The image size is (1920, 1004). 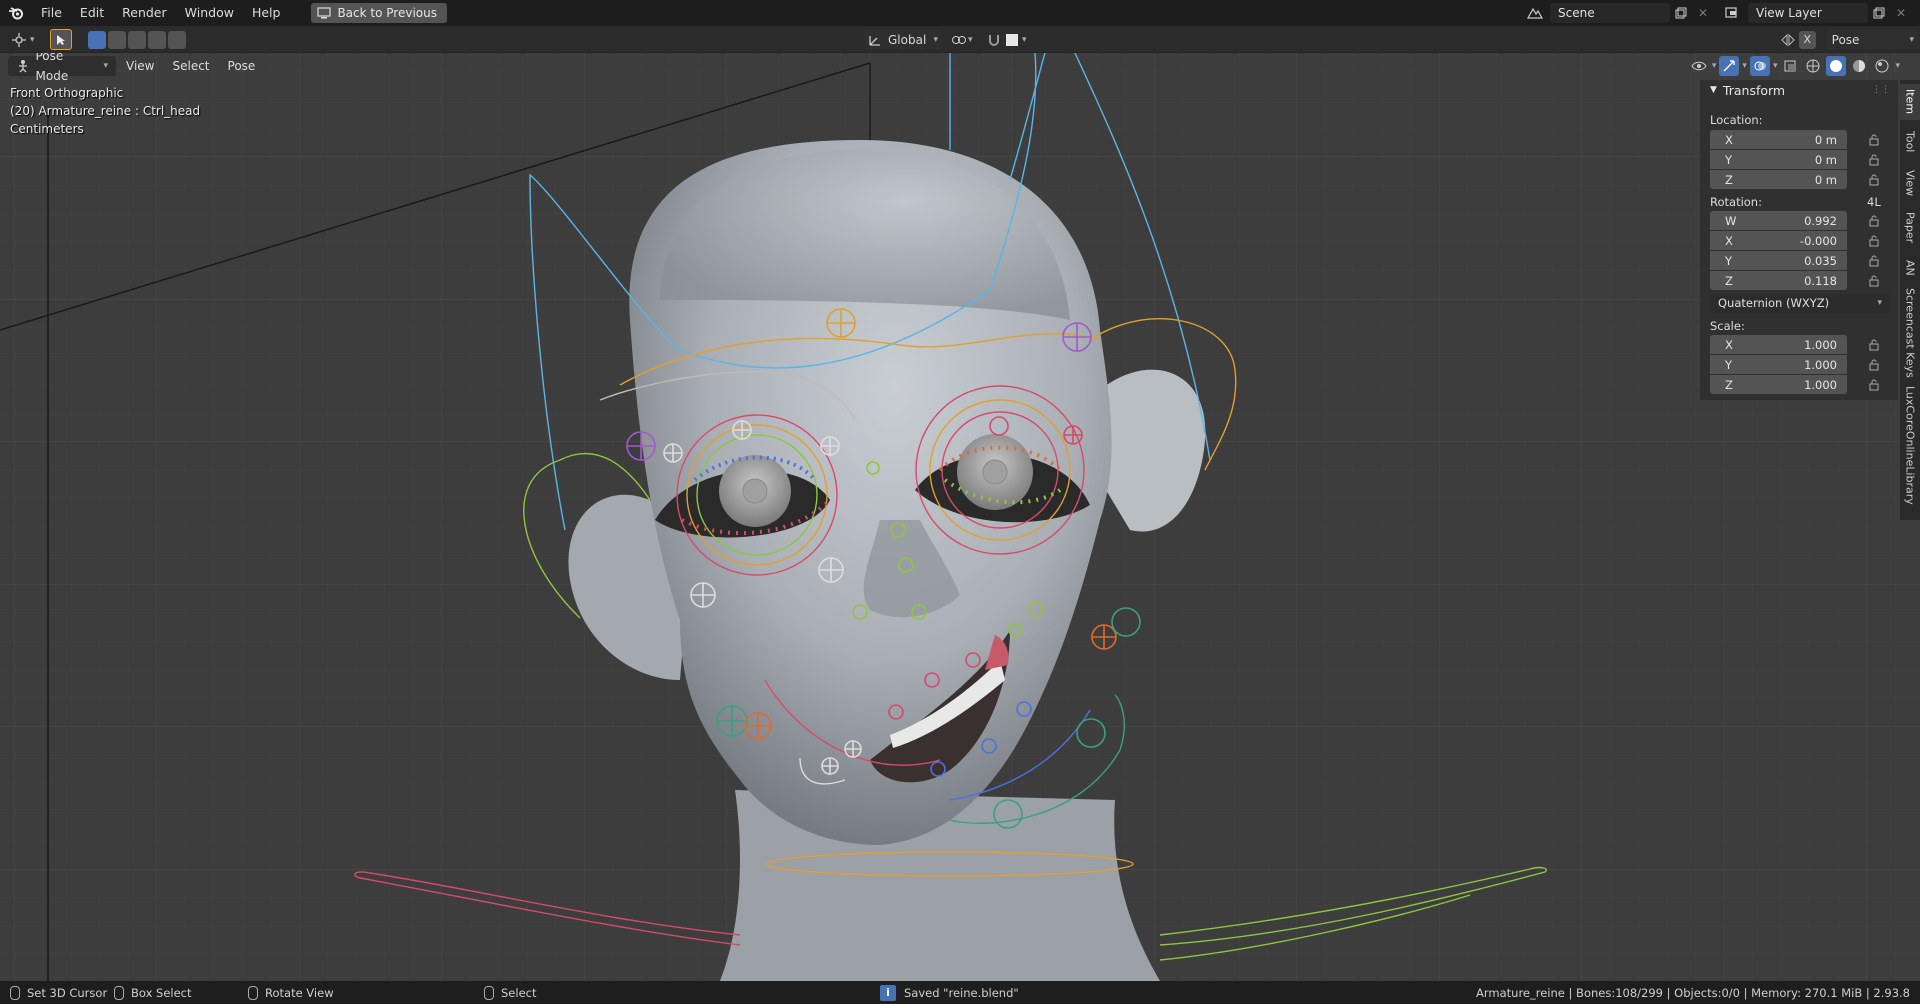 I want to click on rotation-w-field: W 0.992, so click(x=1778, y=220).